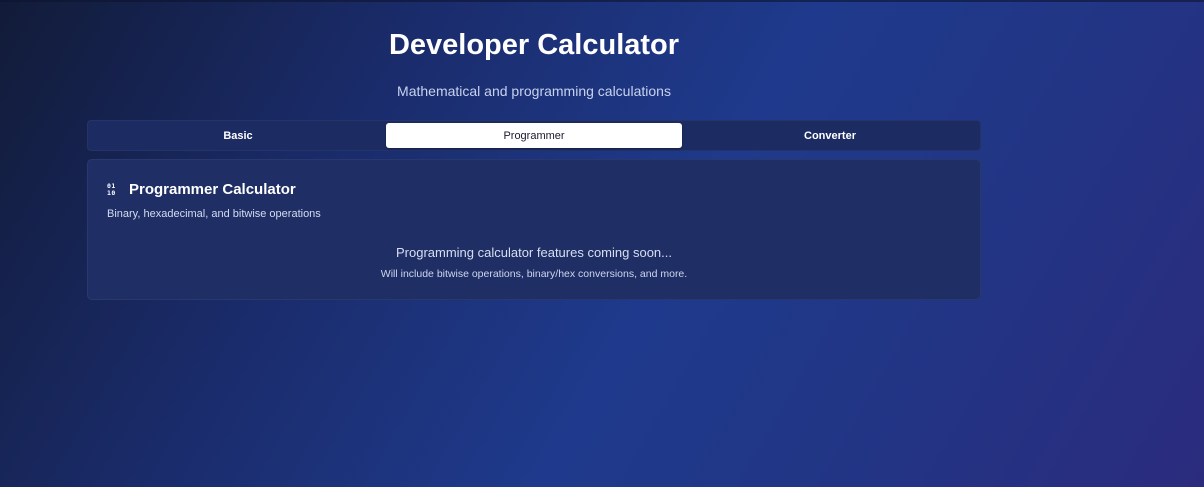 This screenshot has height=487, width=1204. I want to click on card-title: Programmer Calculator, so click(212, 189).